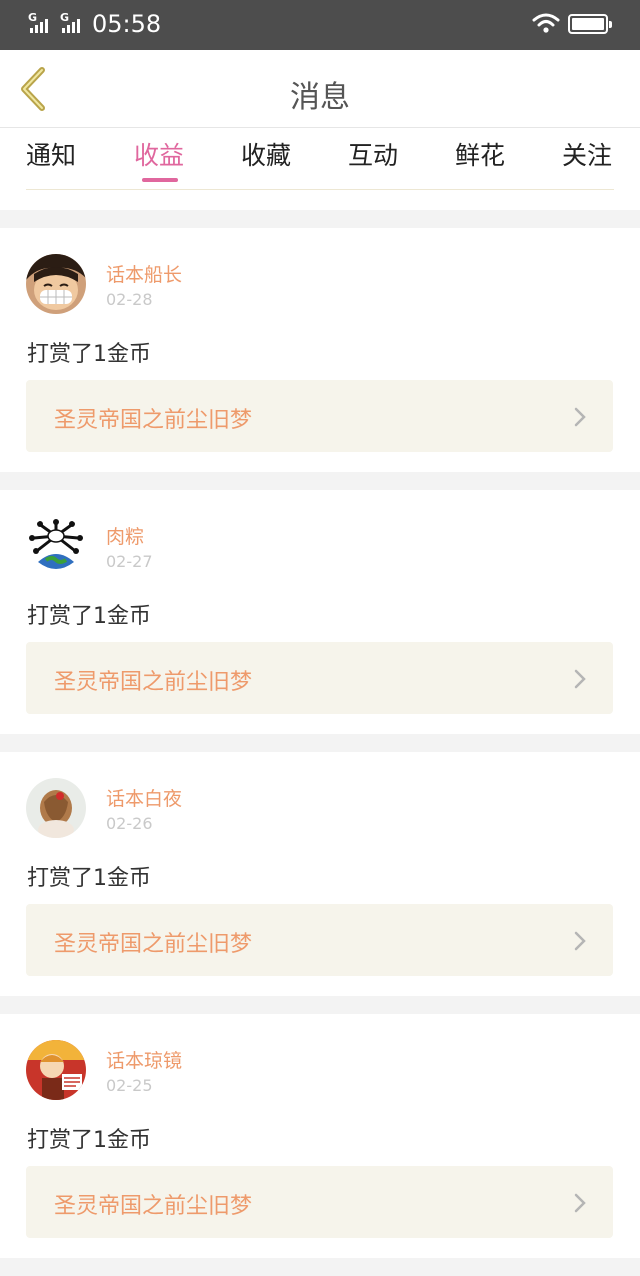 The width and height of the screenshot is (640, 1276). I want to click on page-title: 消息, so click(320, 97).